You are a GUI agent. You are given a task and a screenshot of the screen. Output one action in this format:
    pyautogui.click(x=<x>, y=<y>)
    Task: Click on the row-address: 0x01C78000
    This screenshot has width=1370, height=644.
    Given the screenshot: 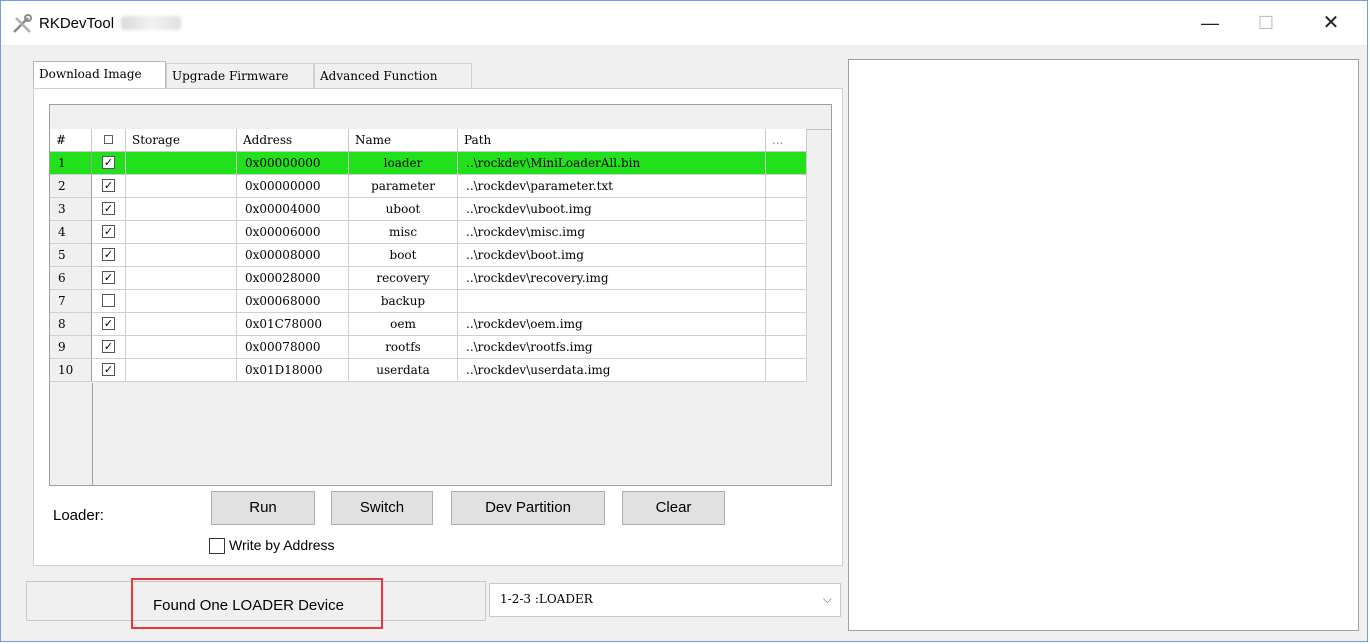 What is the action you would take?
    pyautogui.click(x=293, y=324)
    